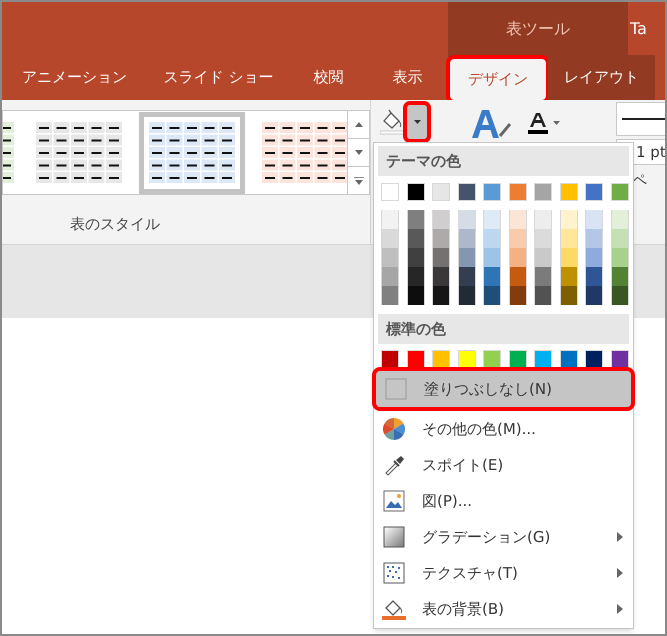 The image size is (667, 636). What do you see at coordinates (394, 501) in the screenshot?
I see `picture-icon` at bounding box center [394, 501].